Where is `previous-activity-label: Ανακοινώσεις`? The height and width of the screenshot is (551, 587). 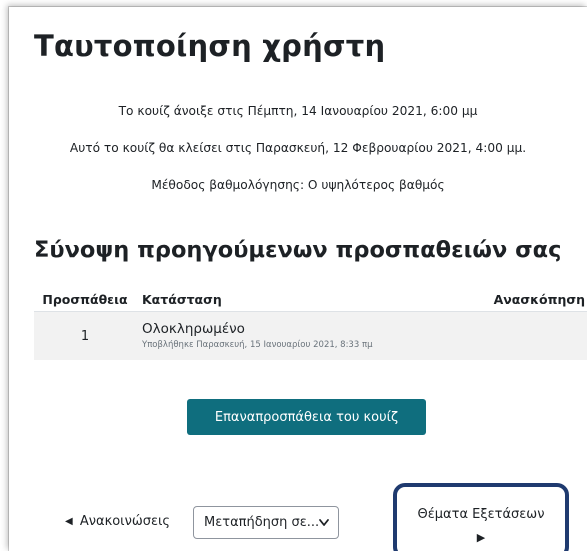
previous-activity-label: Ανακοινώσεις is located at coordinates (125, 521).